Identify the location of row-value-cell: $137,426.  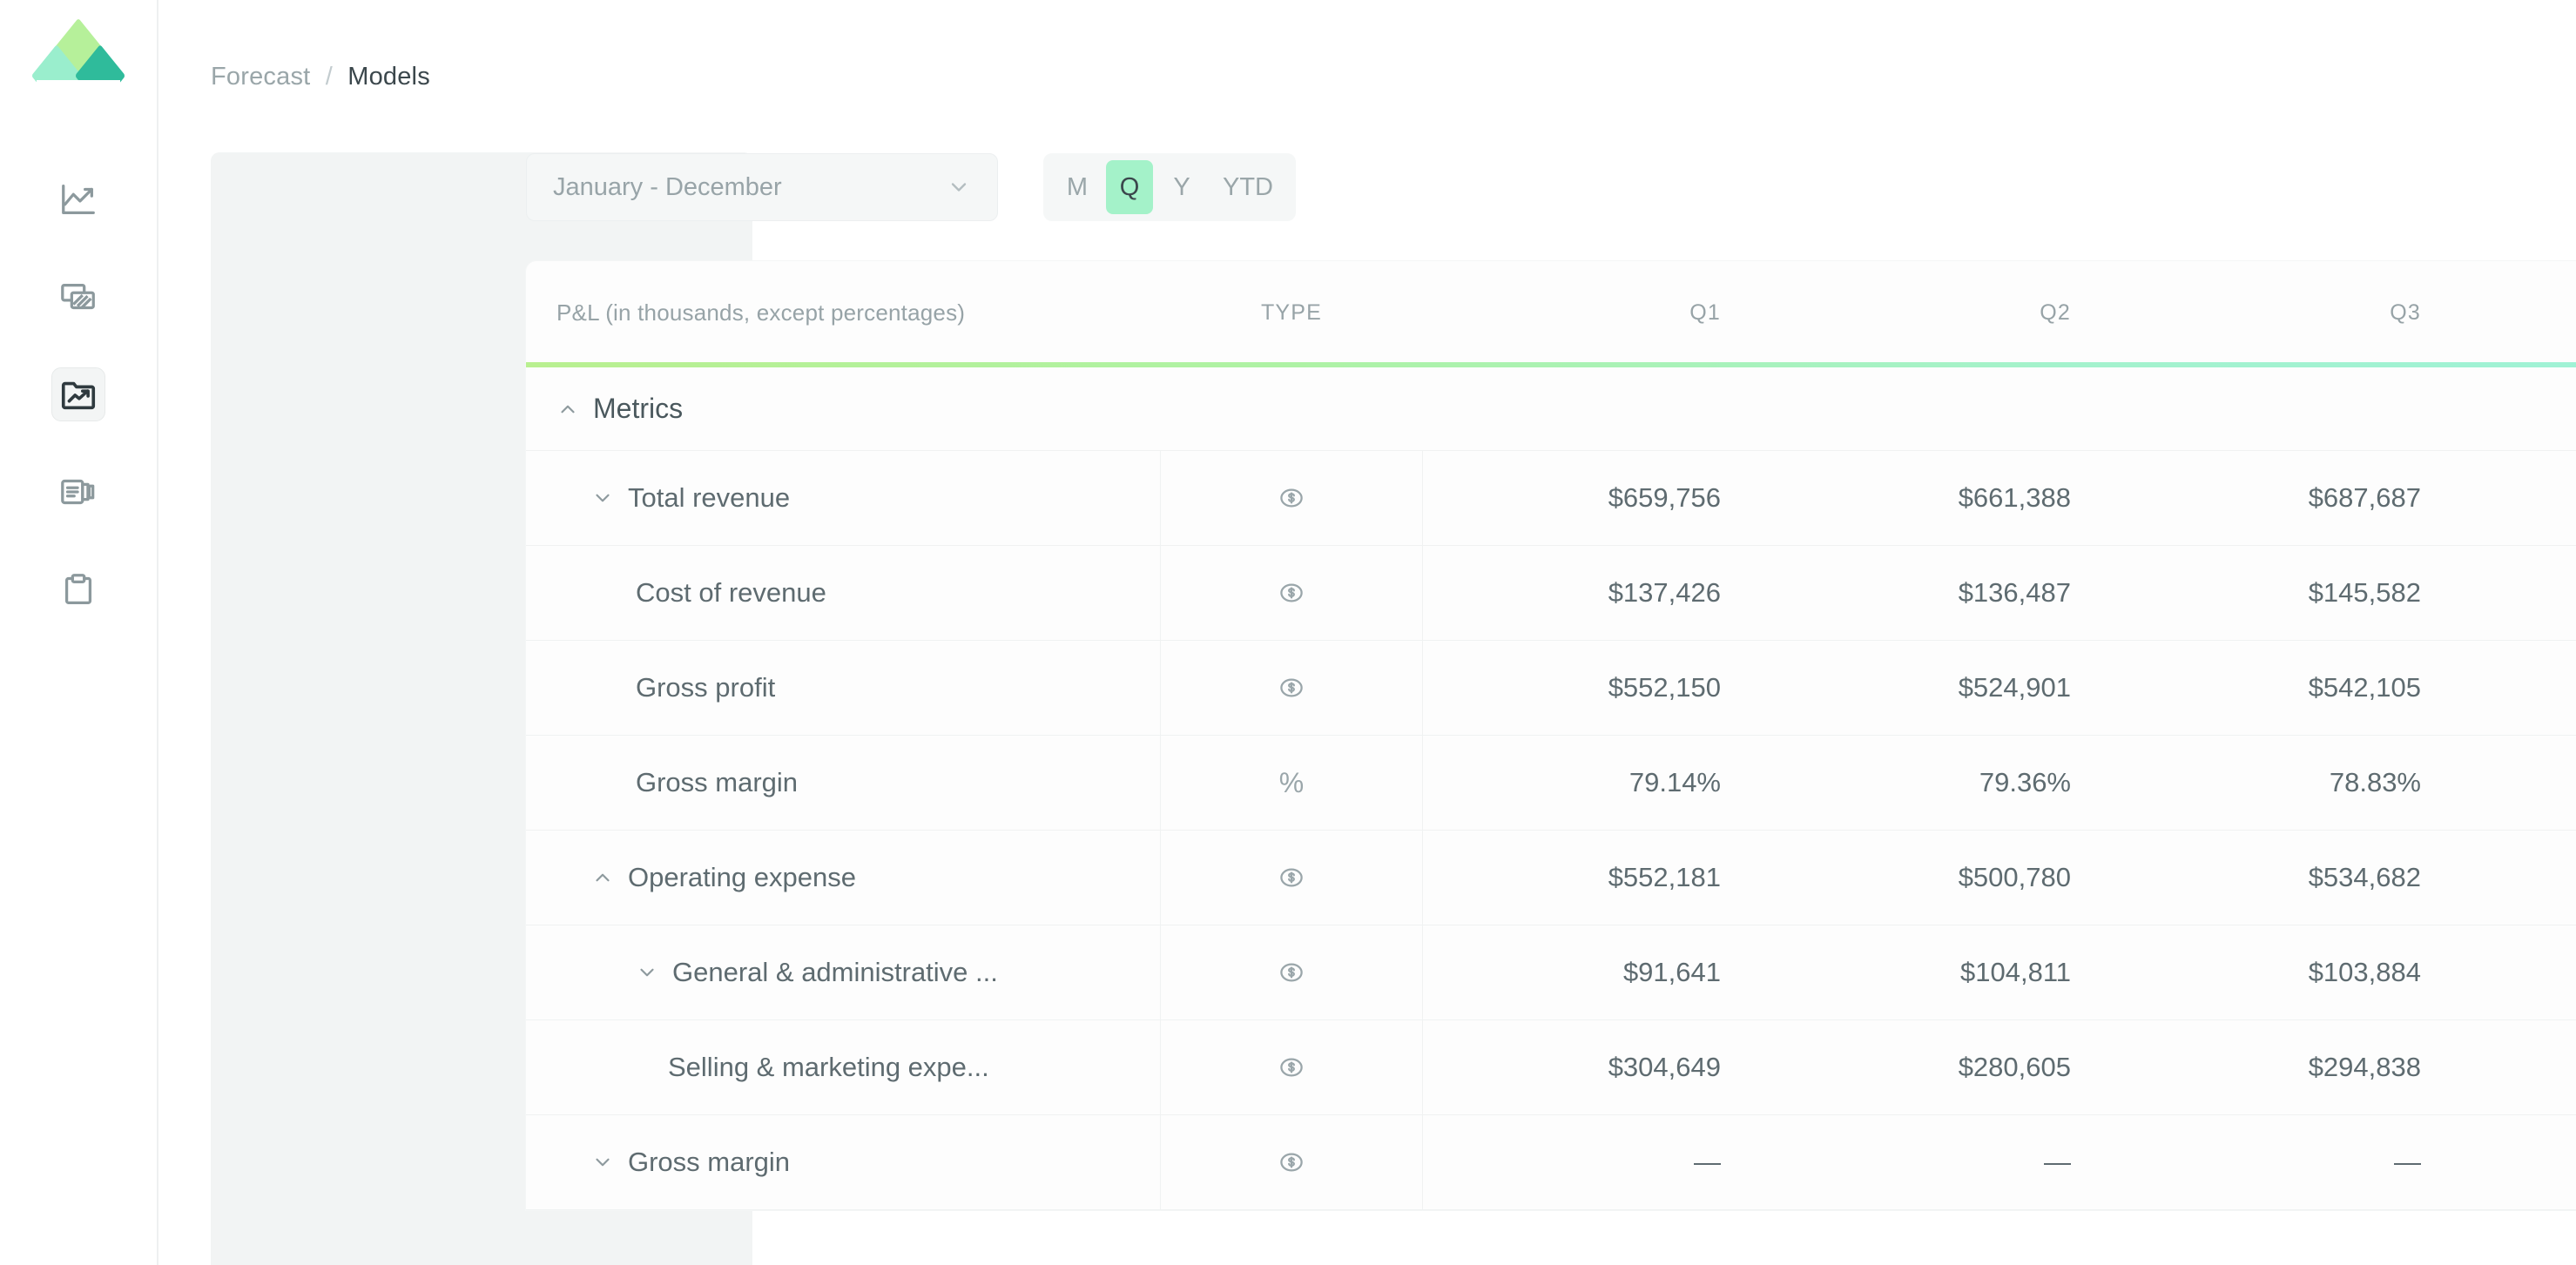
(1598, 593).